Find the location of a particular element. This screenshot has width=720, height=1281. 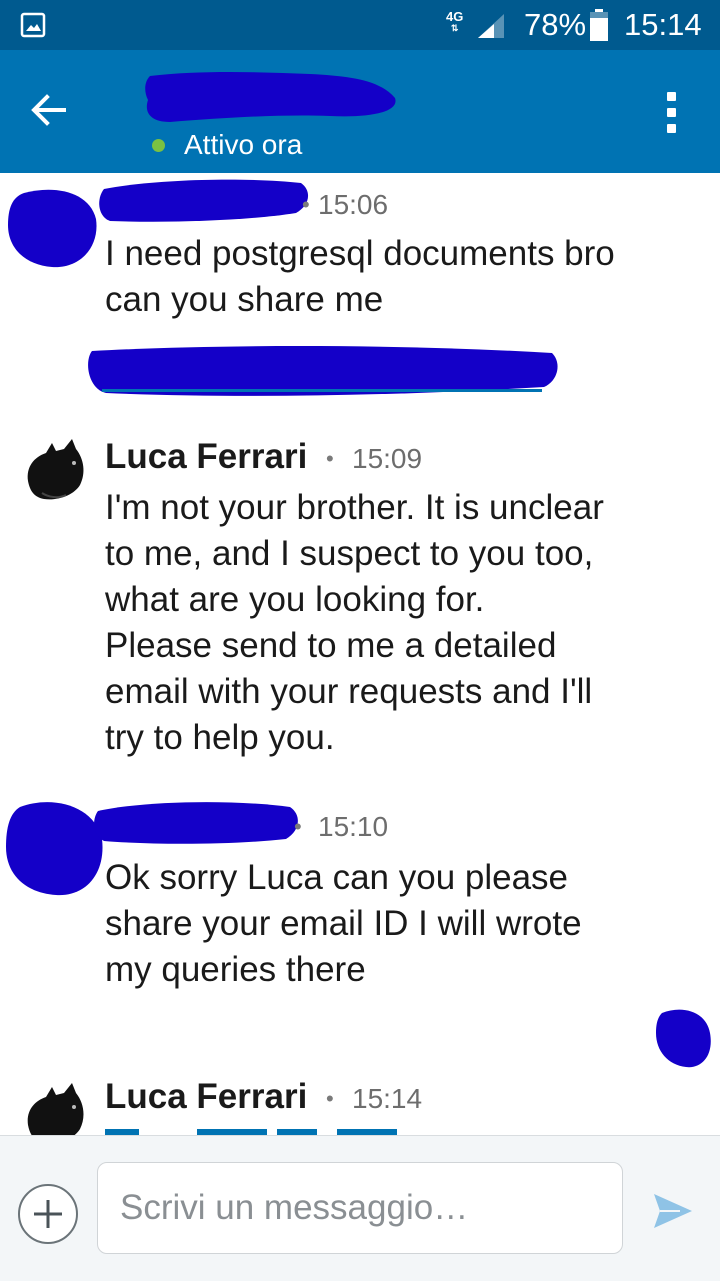

overflow-menu-icon is located at coordinates (672, 112).